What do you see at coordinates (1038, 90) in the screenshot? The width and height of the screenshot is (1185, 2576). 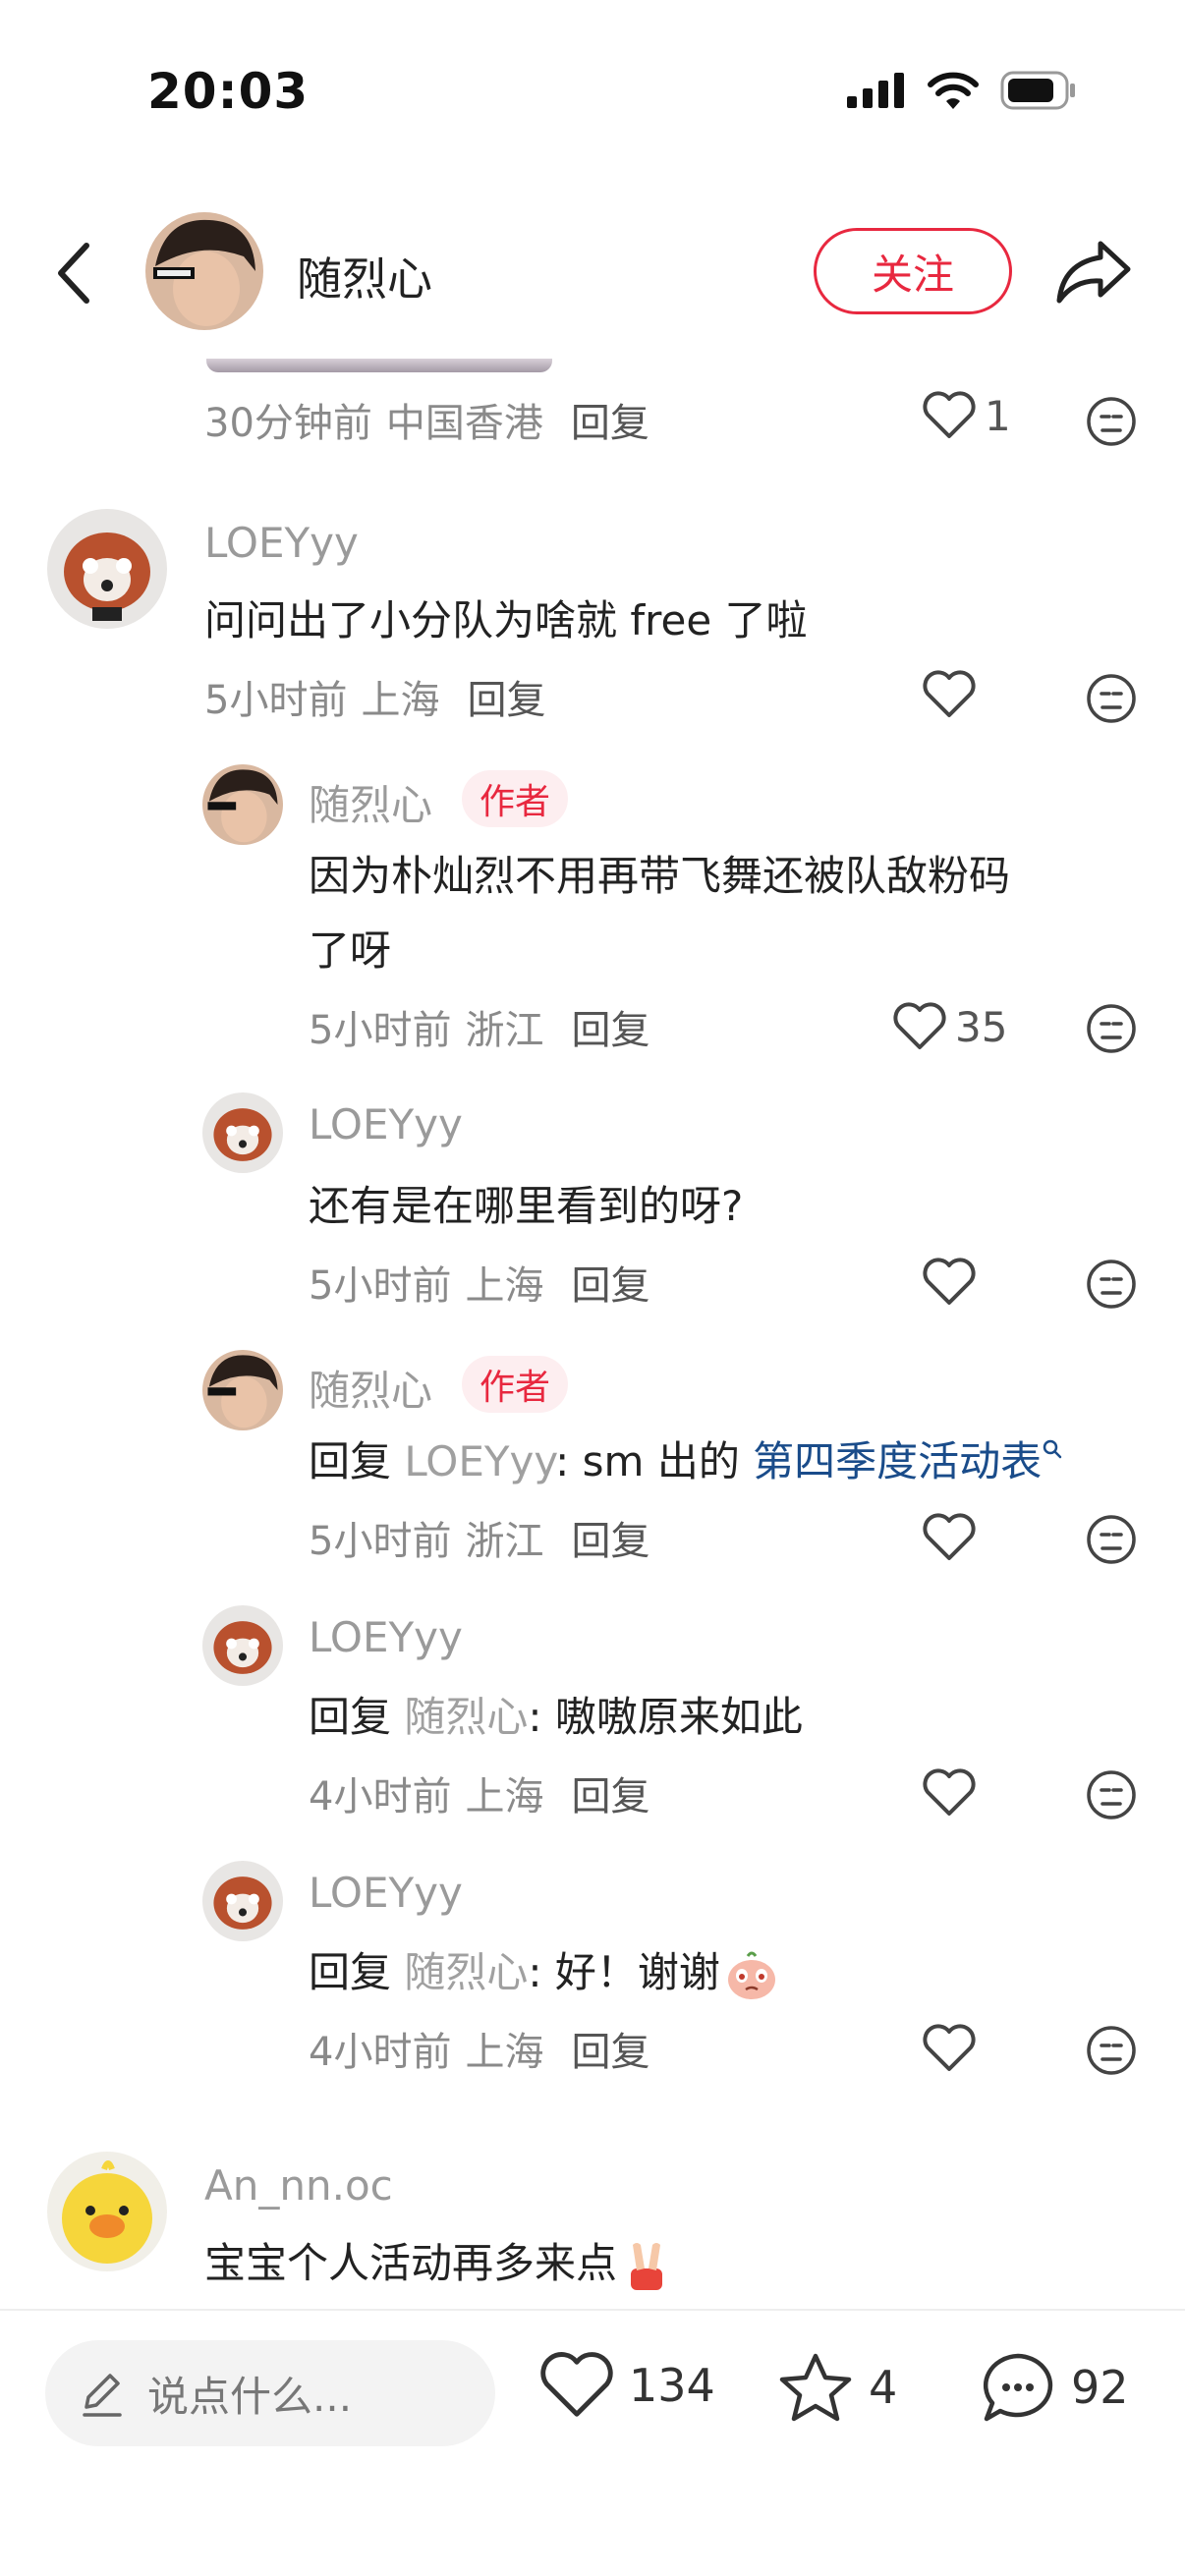 I see `battery-icon` at bounding box center [1038, 90].